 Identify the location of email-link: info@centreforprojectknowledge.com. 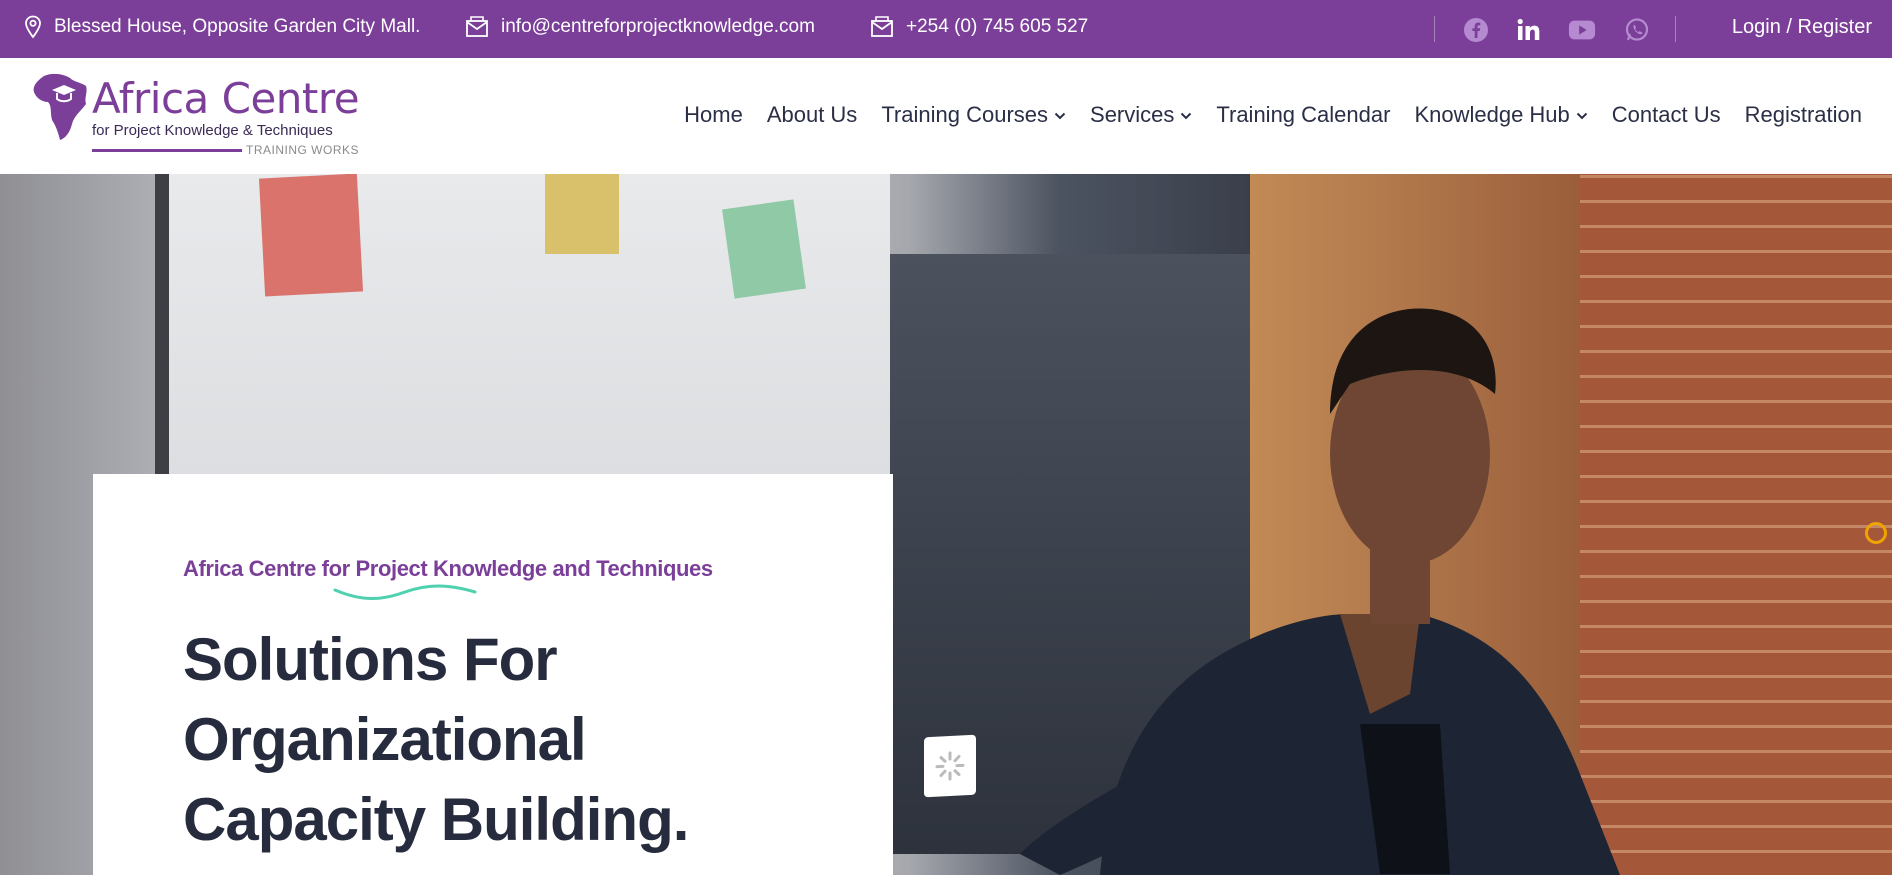
(640, 27).